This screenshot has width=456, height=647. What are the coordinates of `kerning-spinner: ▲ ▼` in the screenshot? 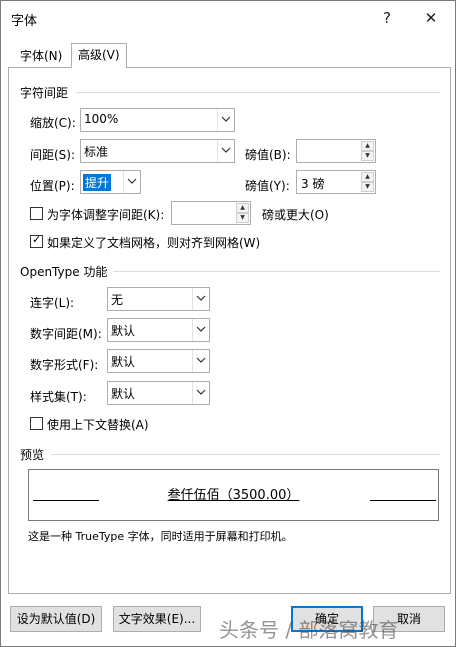 It's located at (211, 213).